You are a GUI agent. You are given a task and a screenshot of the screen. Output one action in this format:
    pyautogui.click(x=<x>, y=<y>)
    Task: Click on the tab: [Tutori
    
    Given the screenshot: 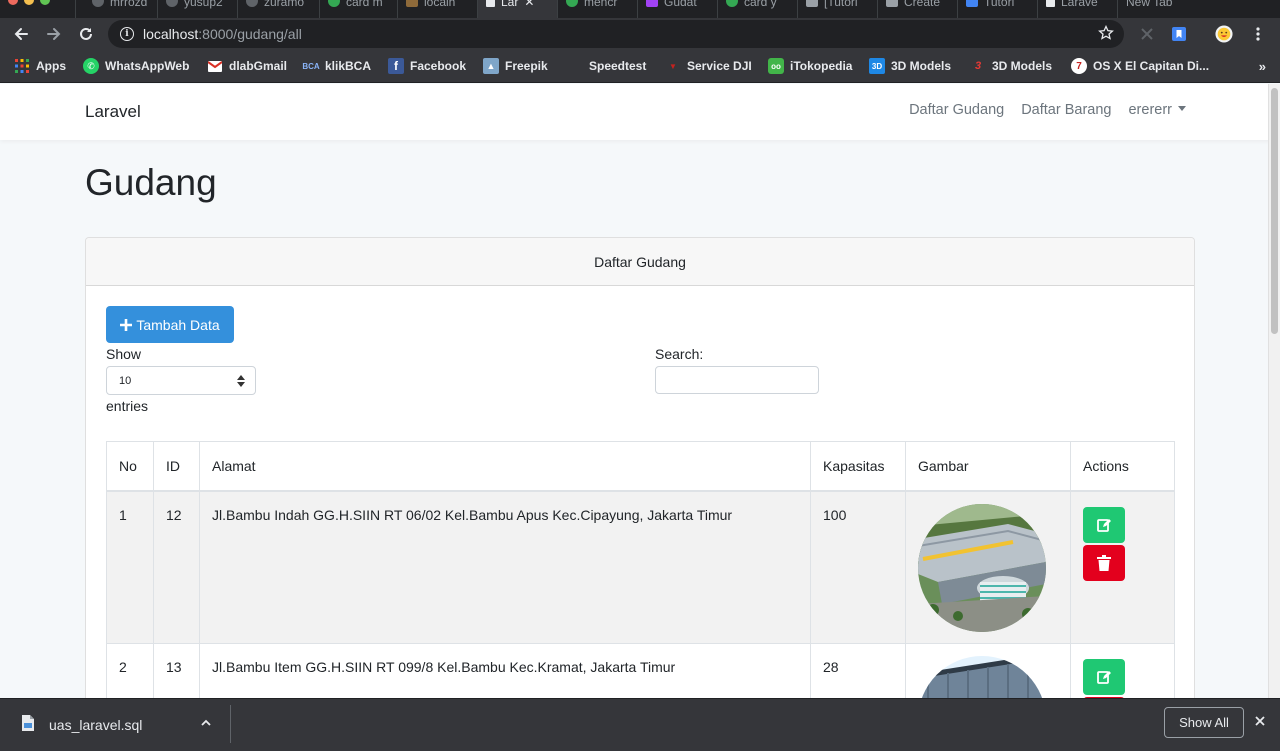 What is the action you would take?
    pyautogui.click(x=838, y=9)
    